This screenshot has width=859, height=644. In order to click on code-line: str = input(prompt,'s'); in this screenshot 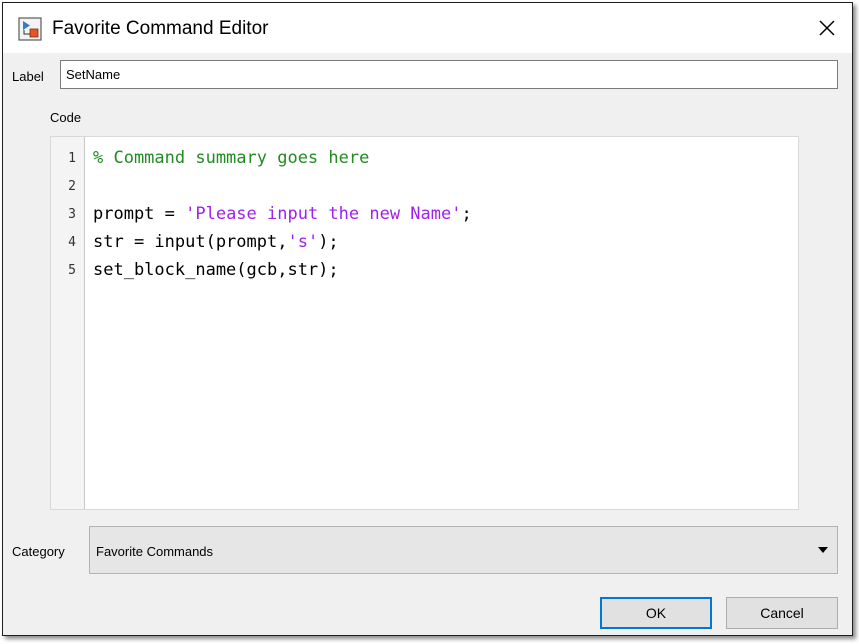, I will do `click(216, 242)`.